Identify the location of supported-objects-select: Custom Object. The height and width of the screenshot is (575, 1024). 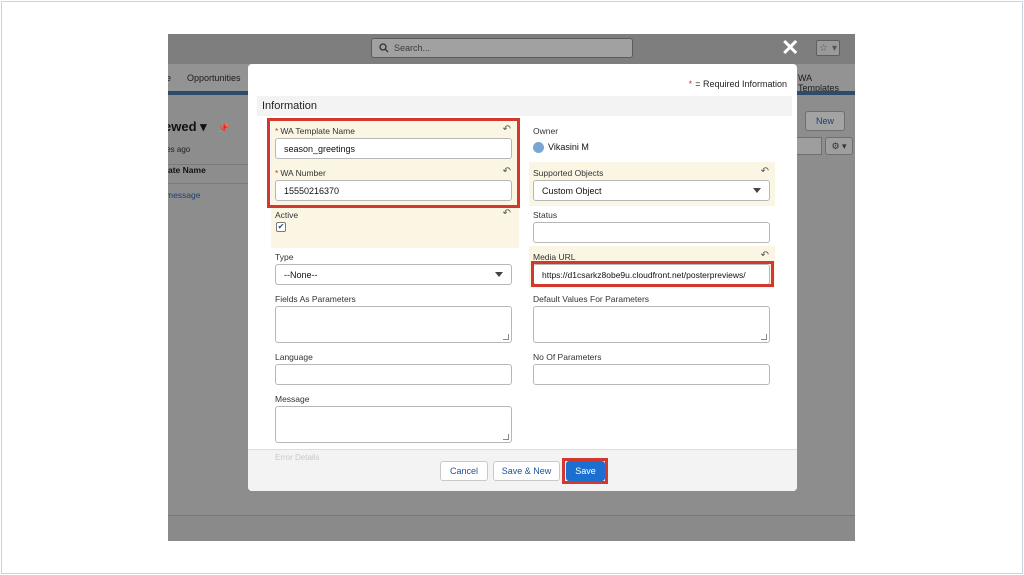
(651, 190).